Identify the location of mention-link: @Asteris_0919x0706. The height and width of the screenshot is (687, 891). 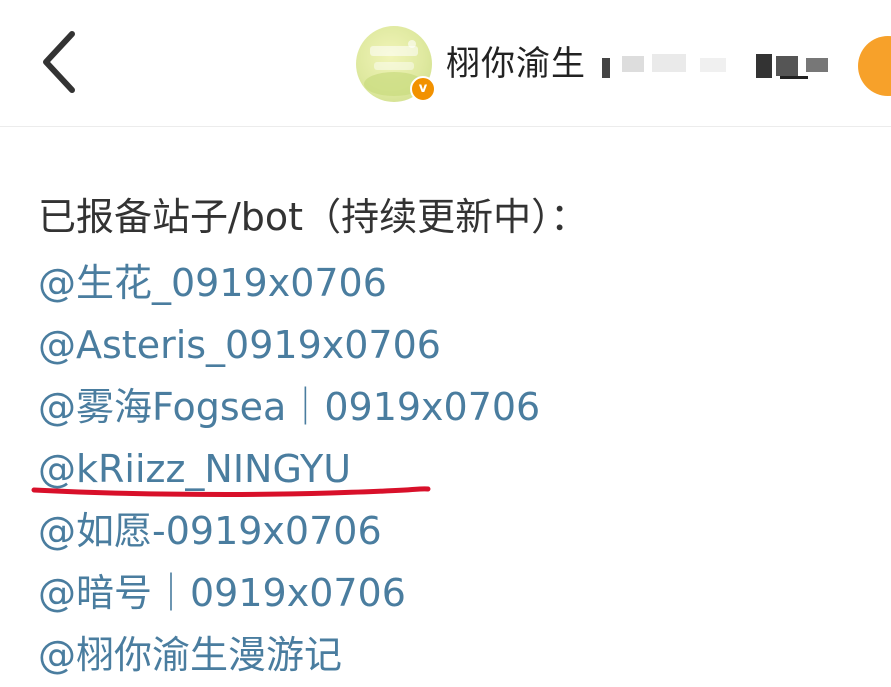
(458, 345).